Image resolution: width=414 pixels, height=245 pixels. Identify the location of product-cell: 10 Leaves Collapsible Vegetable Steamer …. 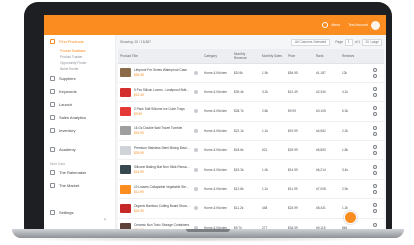
(155, 189).